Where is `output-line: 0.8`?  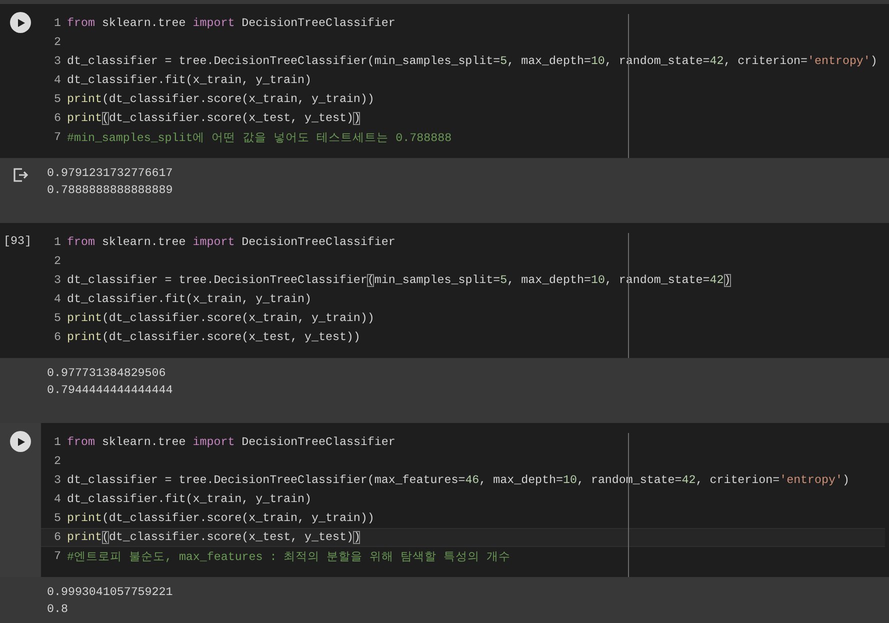 output-line: 0.8 is located at coordinates (58, 610).